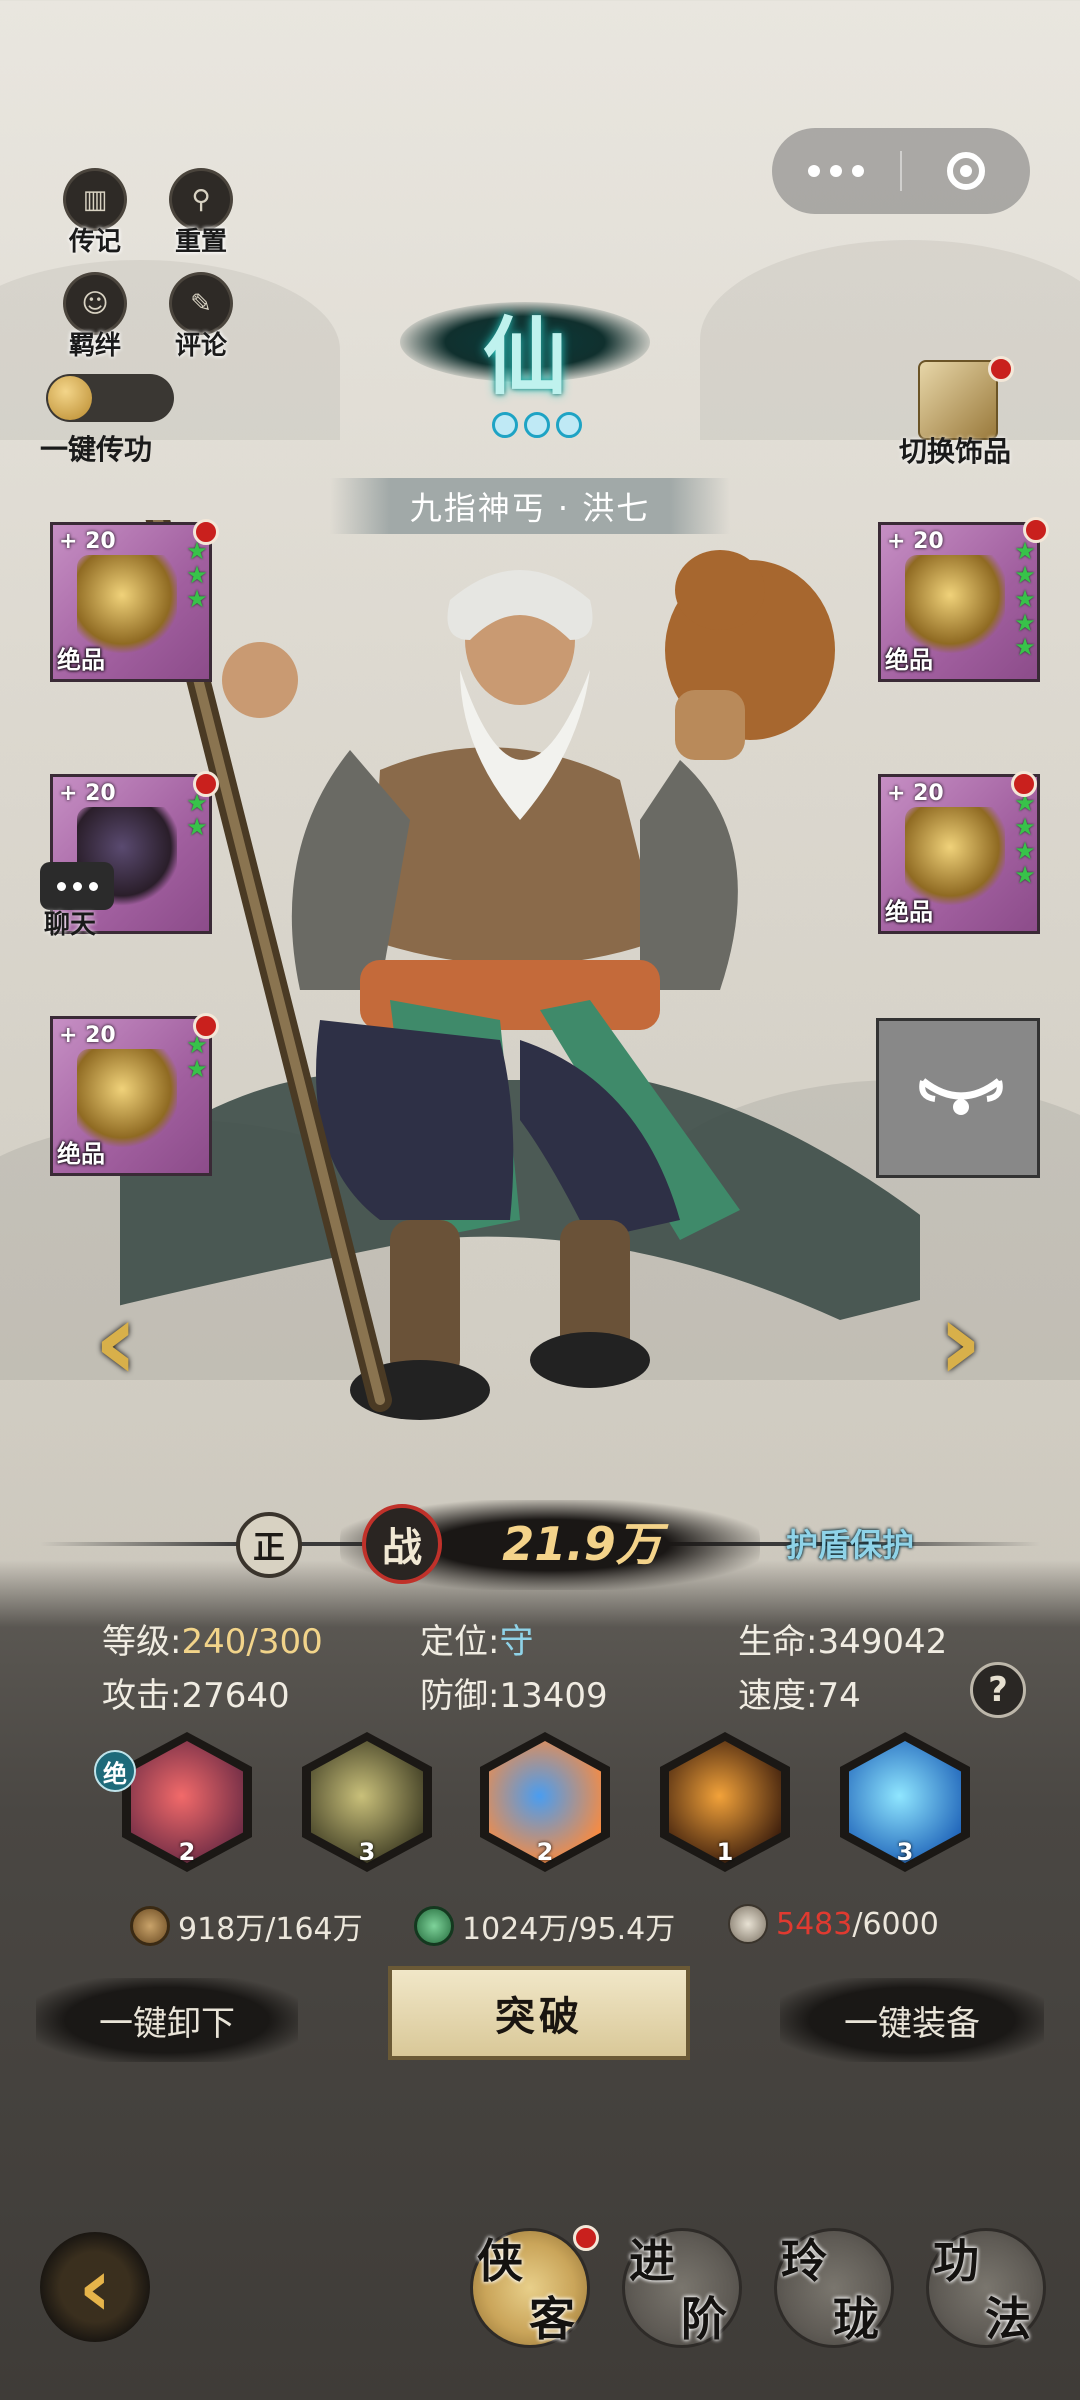 This screenshot has height=2400, width=1080. Describe the element at coordinates (682, 2288) in the screenshot. I see `nav-tab-advance: 进阶` at that location.